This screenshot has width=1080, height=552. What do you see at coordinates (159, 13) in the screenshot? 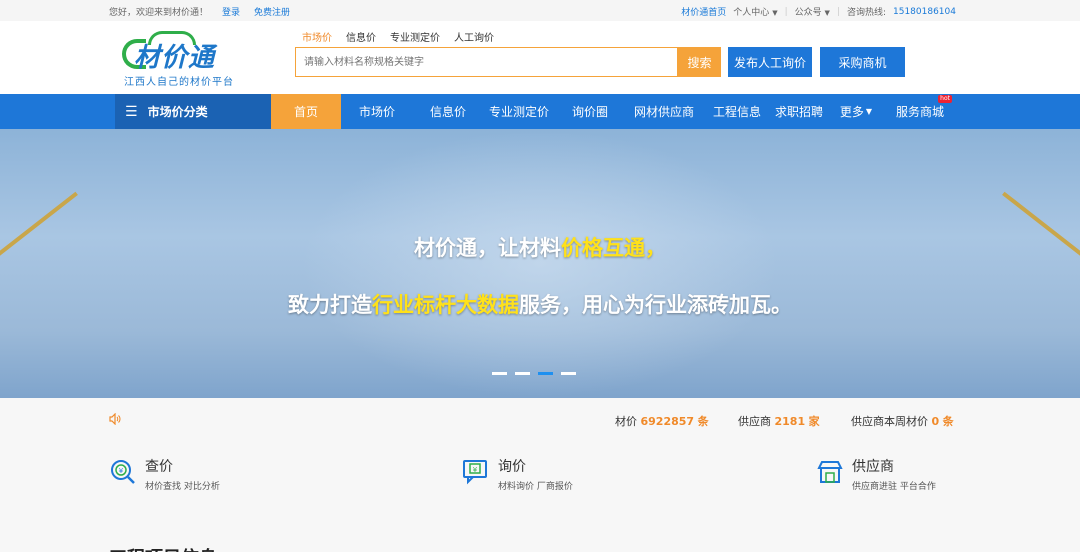
I see `greeting-text: 您好，欢迎来到材价通！` at bounding box center [159, 13].